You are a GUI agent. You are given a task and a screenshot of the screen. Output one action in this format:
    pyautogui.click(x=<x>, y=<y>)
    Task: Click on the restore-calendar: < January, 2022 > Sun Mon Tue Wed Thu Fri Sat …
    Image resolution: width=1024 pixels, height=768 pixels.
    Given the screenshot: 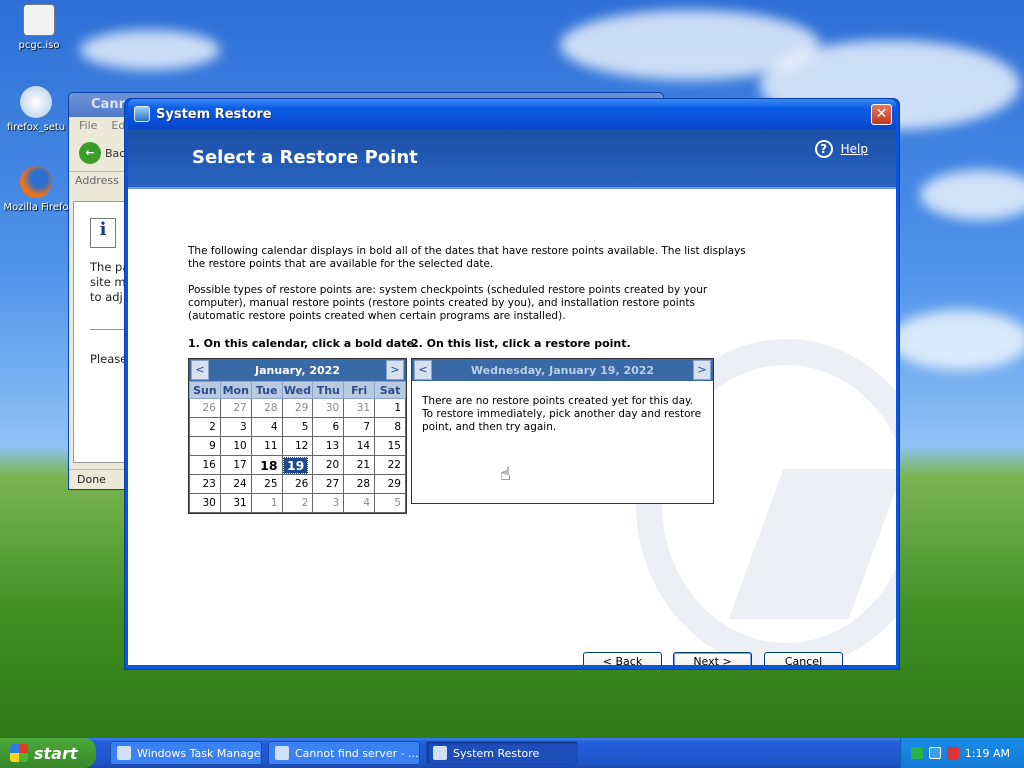 What is the action you would take?
    pyautogui.click(x=297, y=436)
    